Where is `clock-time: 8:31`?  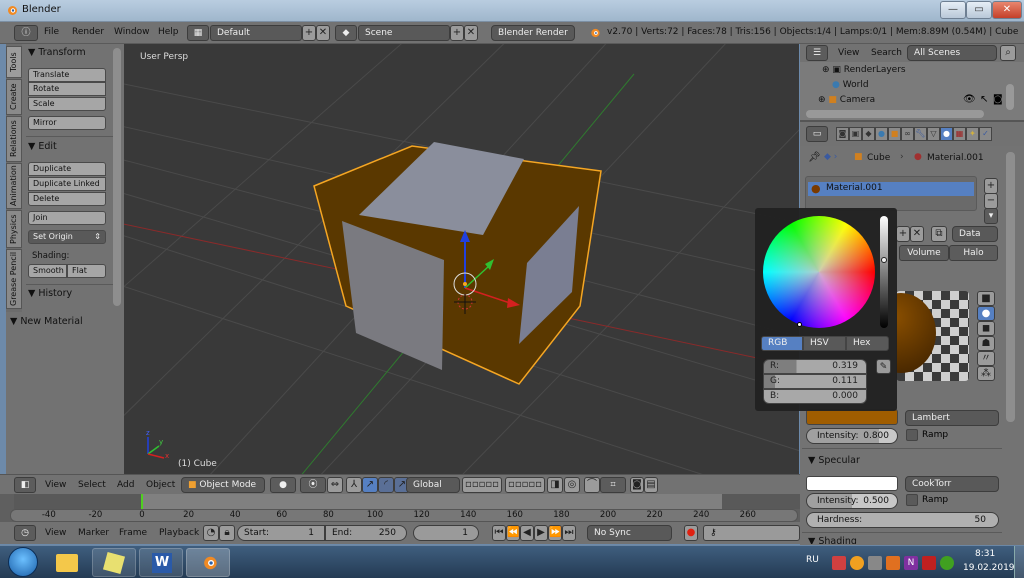 clock-time: 8:31 is located at coordinates (985, 554).